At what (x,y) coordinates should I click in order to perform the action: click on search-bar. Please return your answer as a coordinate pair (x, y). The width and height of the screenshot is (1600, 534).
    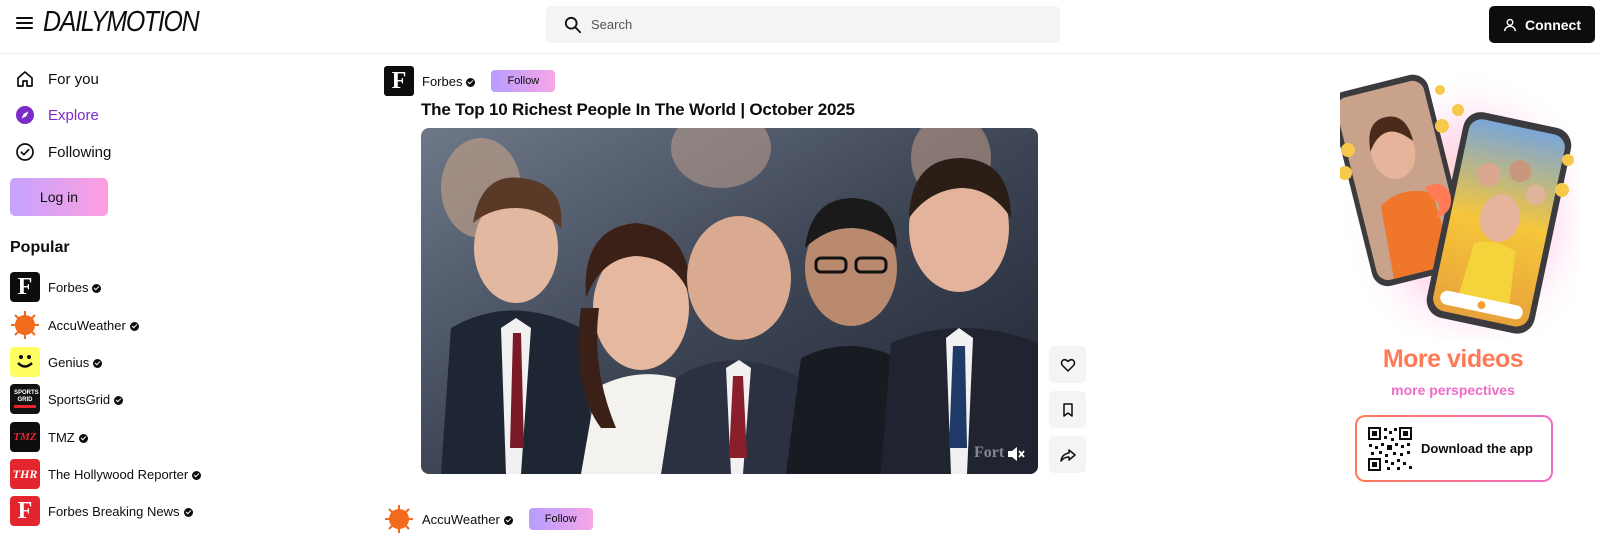
    Looking at the image, I should click on (803, 24).